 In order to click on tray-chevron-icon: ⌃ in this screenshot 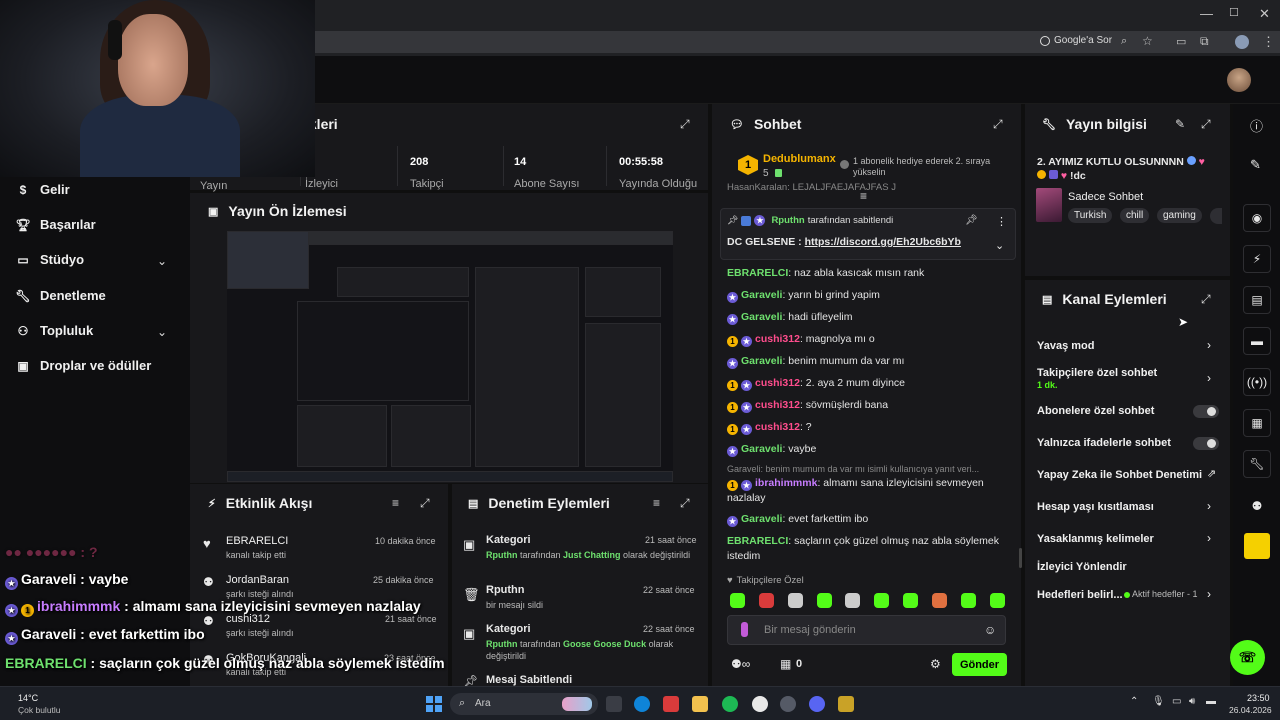, I will do `click(1134, 701)`.